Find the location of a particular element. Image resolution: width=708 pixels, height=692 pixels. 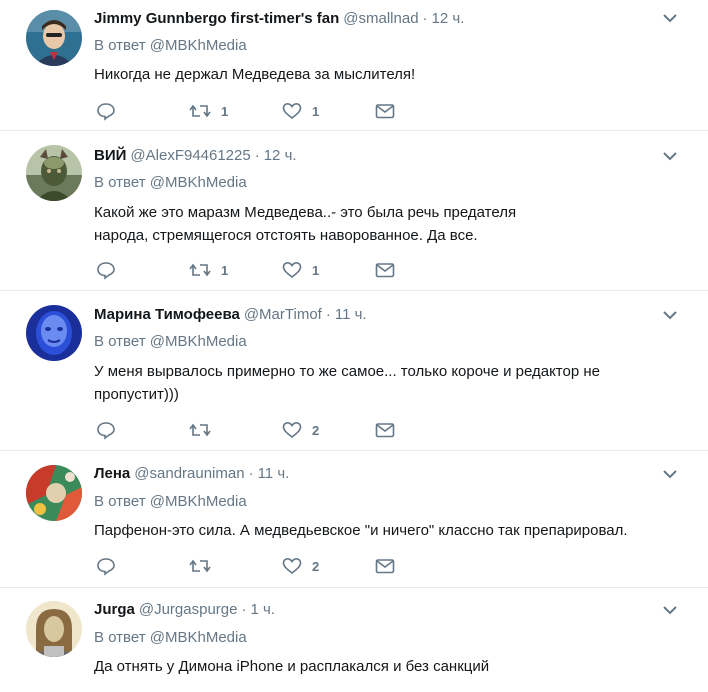

user-handle: @sandrauniman is located at coordinates (189, 473).